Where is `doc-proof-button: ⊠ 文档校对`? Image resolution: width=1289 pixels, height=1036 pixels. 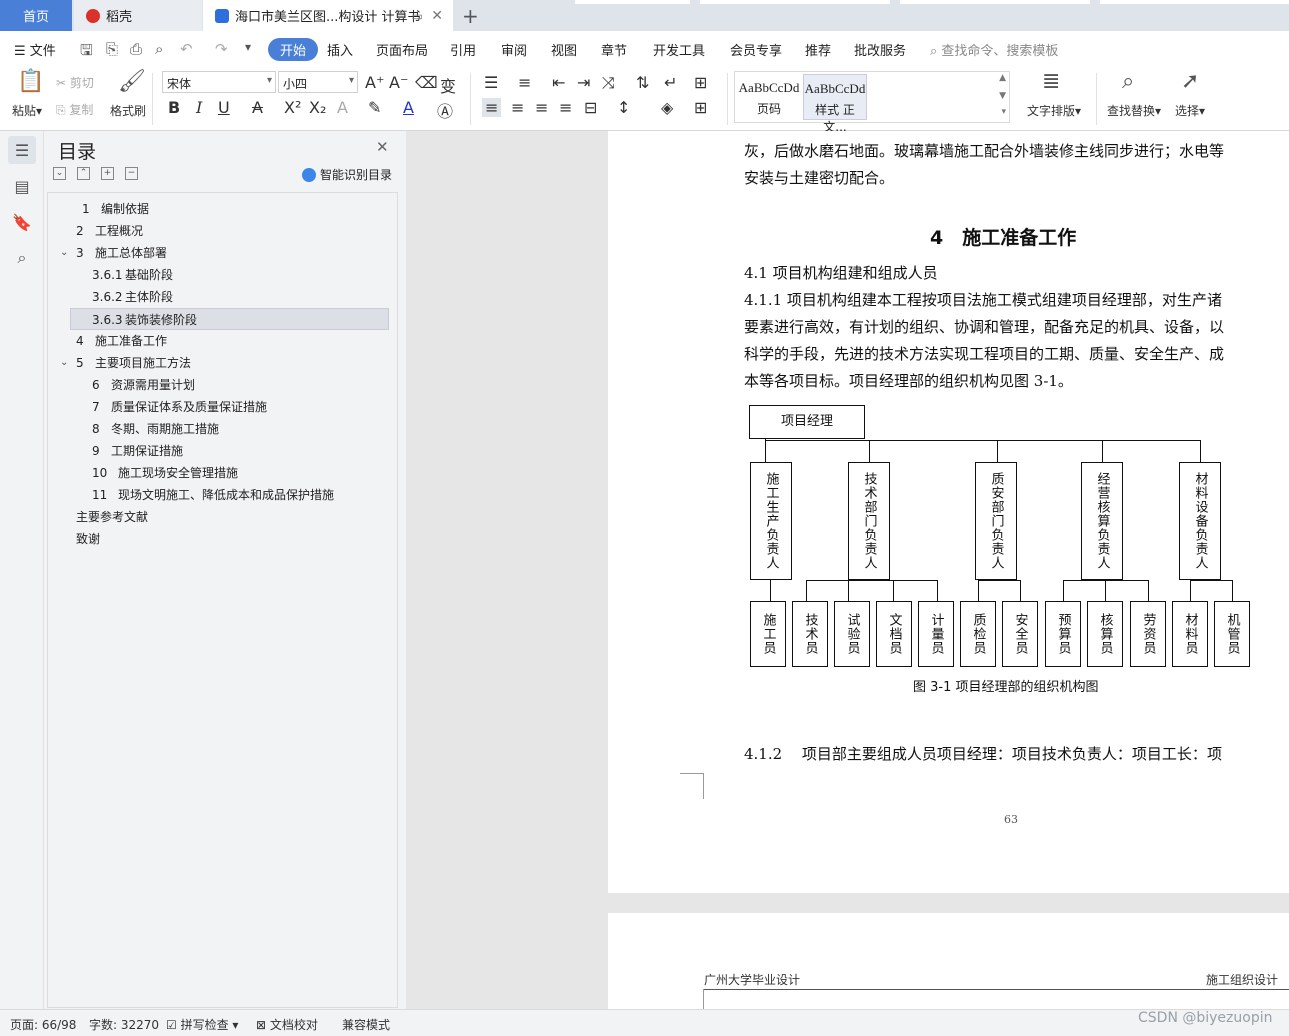
doc-proof-button: ⊠ 文档校对 is located at coordinates (287, 1024).